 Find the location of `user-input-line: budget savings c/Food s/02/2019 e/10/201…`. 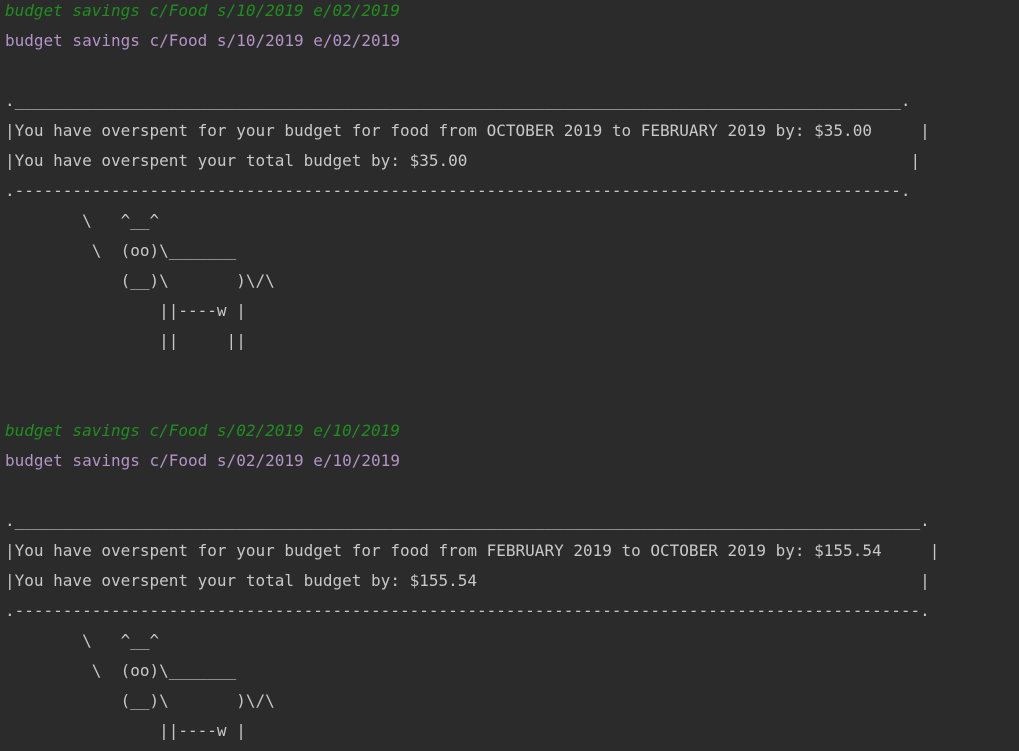

user-input-line: budget savings c/Food s/02/2019 e/10/201… is located at coordinates (202, 430).